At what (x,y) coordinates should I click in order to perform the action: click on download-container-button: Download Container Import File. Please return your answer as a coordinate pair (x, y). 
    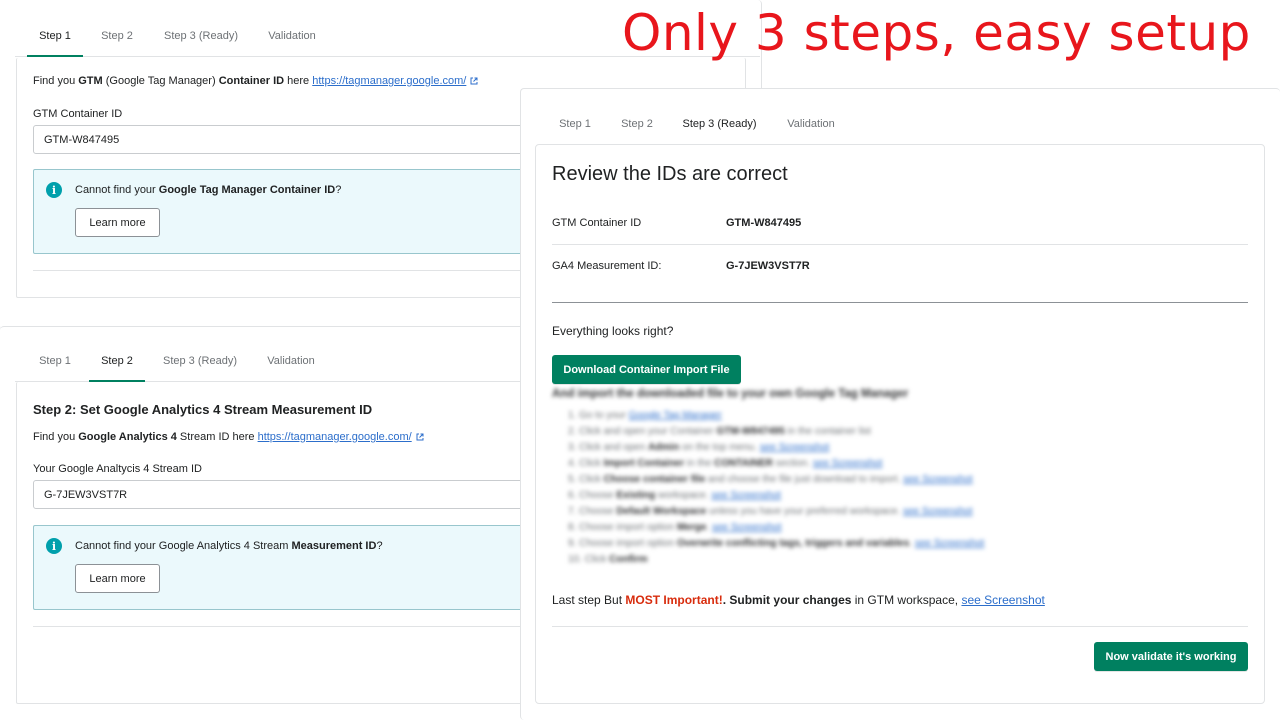
    Looking at the image, I should click on (646, 369).